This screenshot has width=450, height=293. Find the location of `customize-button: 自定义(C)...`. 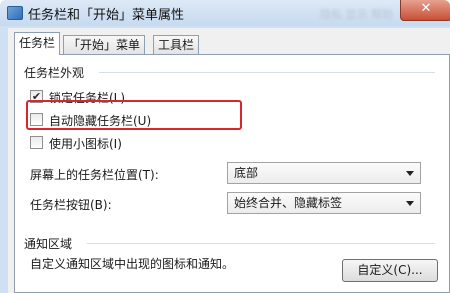

customize-button: 自定义(C)... is located at coordinates (390, 270).